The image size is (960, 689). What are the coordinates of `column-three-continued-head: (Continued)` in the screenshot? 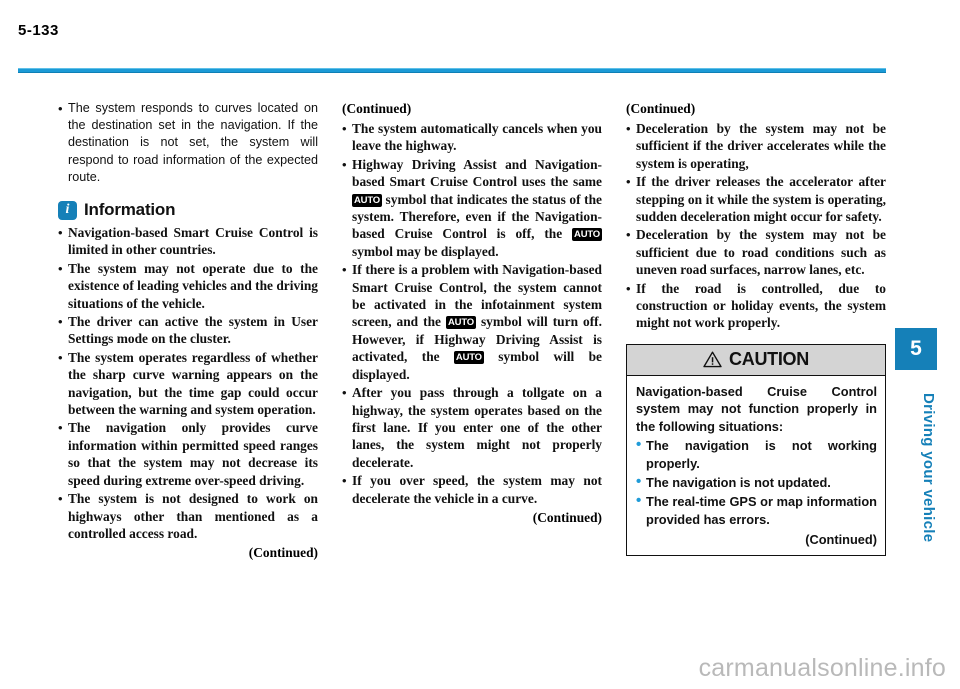 It's located at (661, 108).